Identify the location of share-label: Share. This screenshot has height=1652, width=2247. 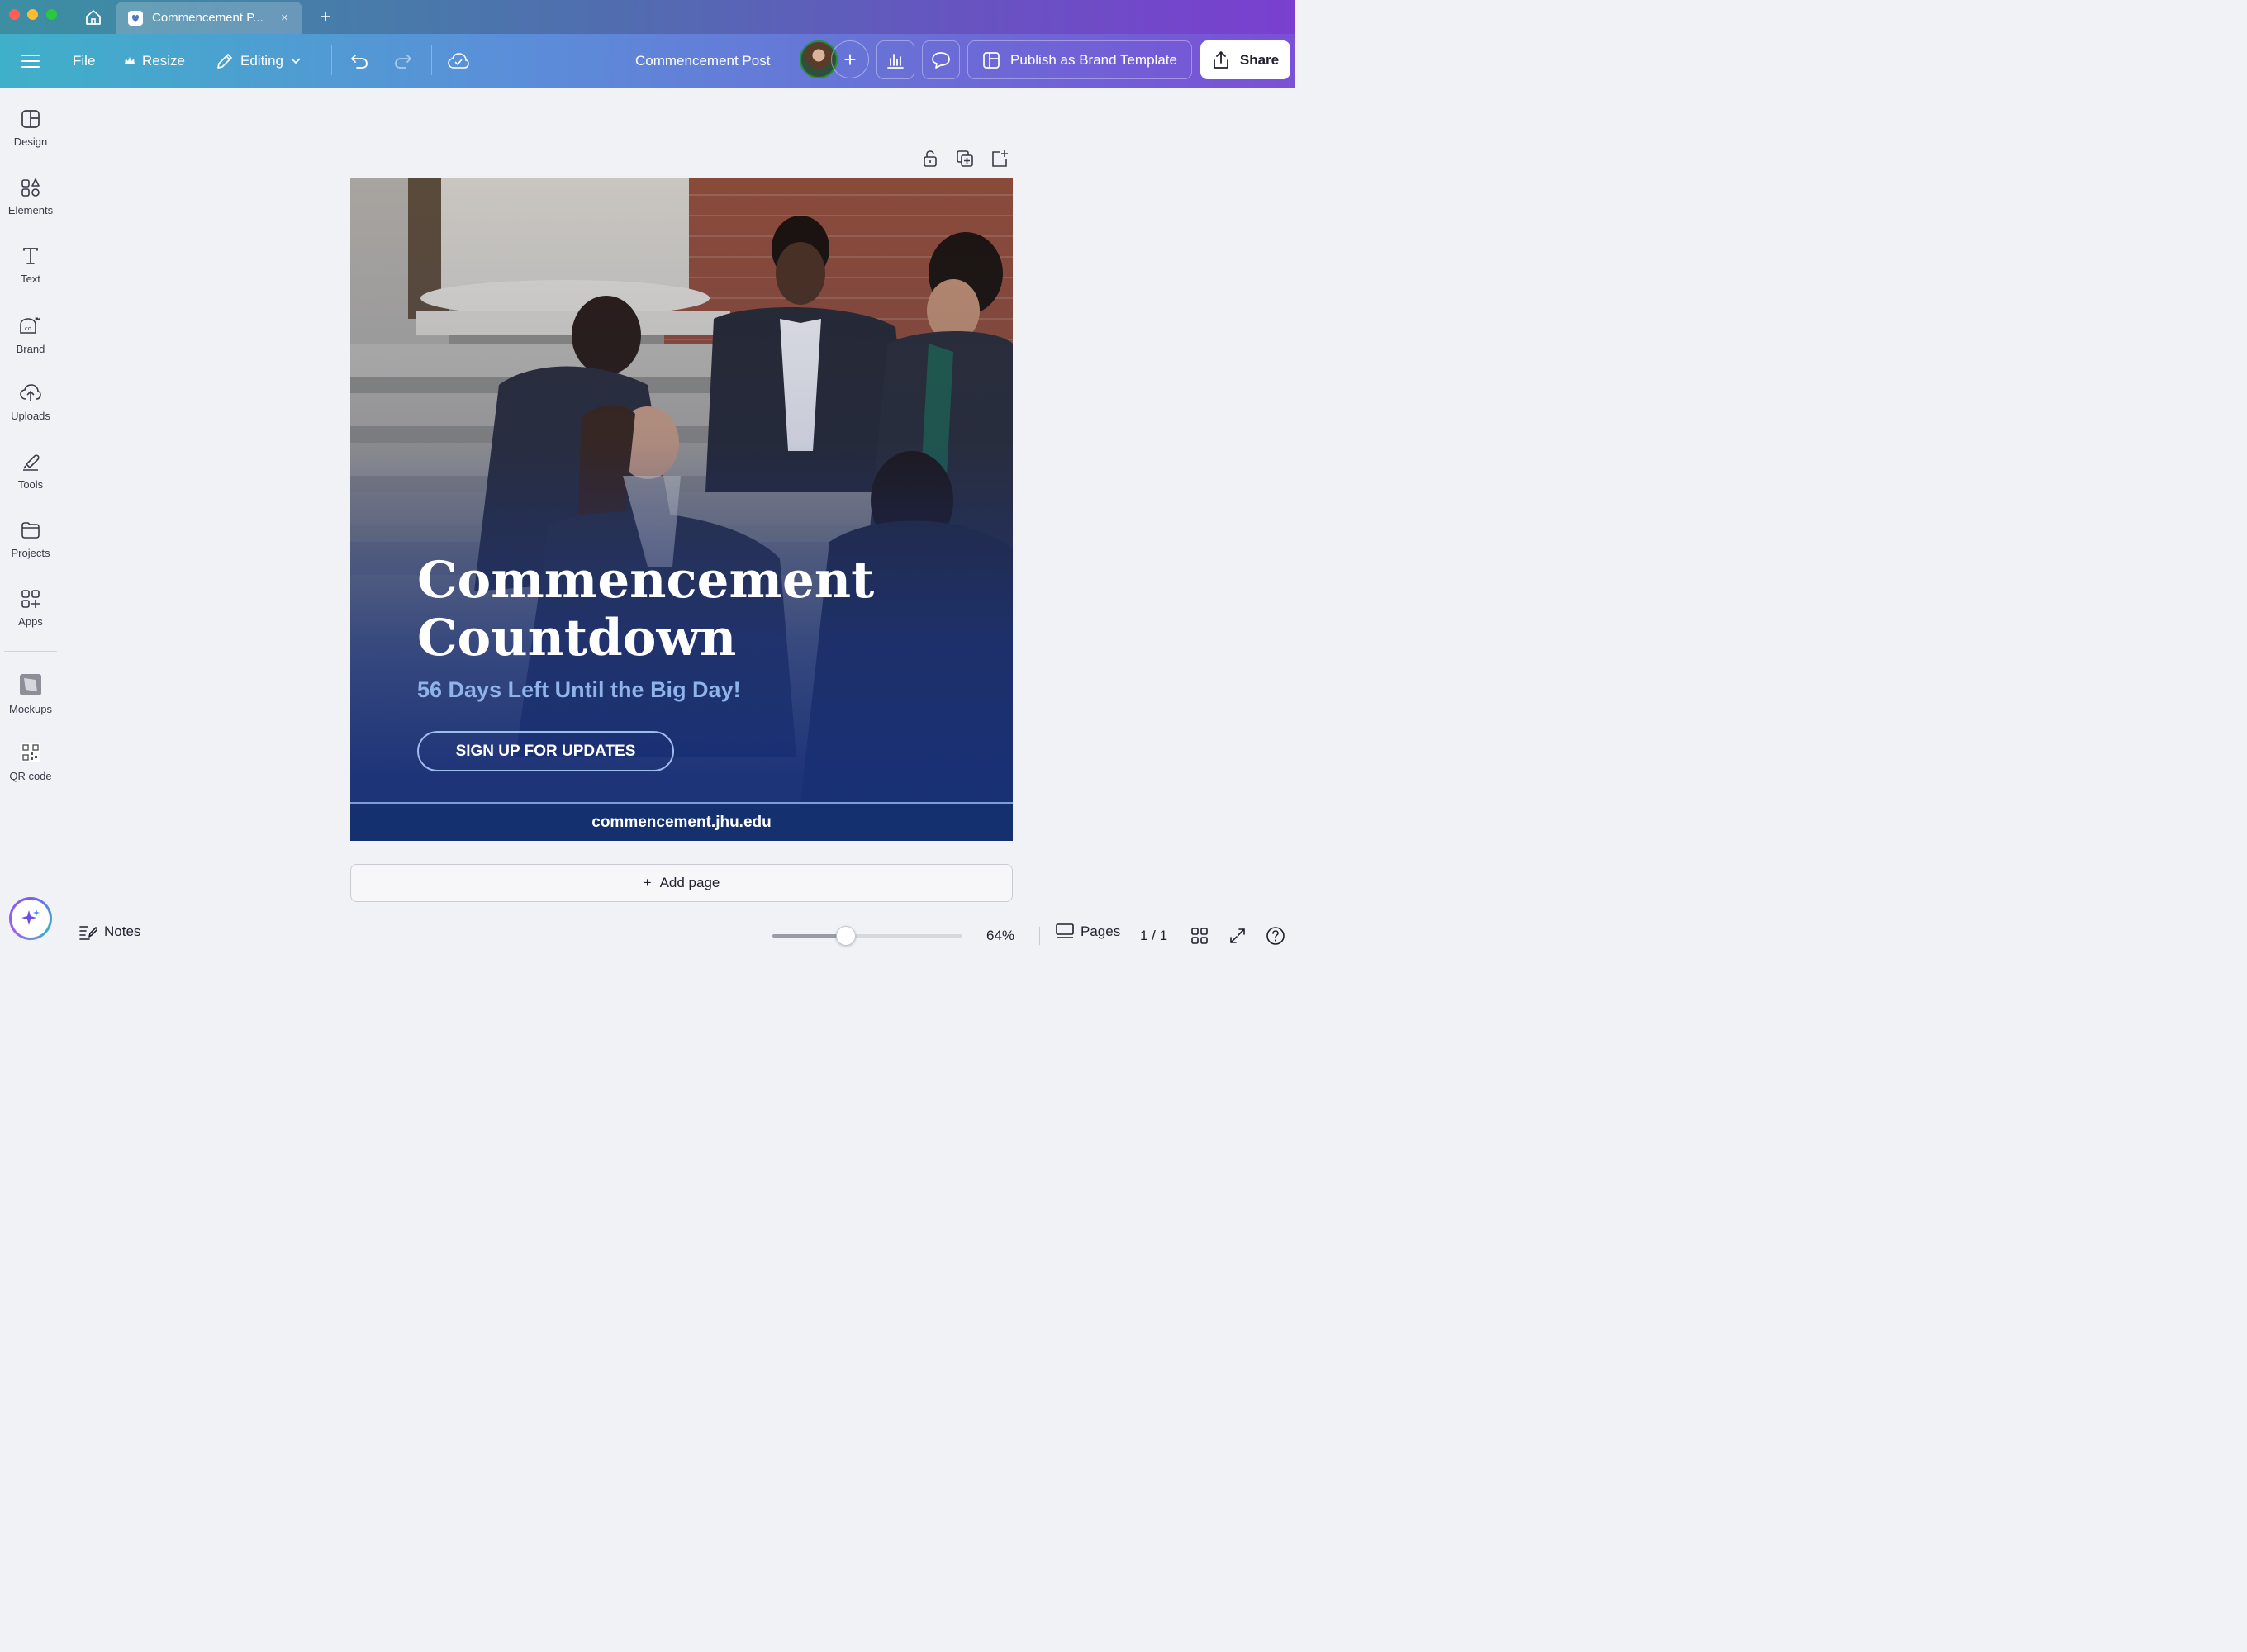
(1259, 59).